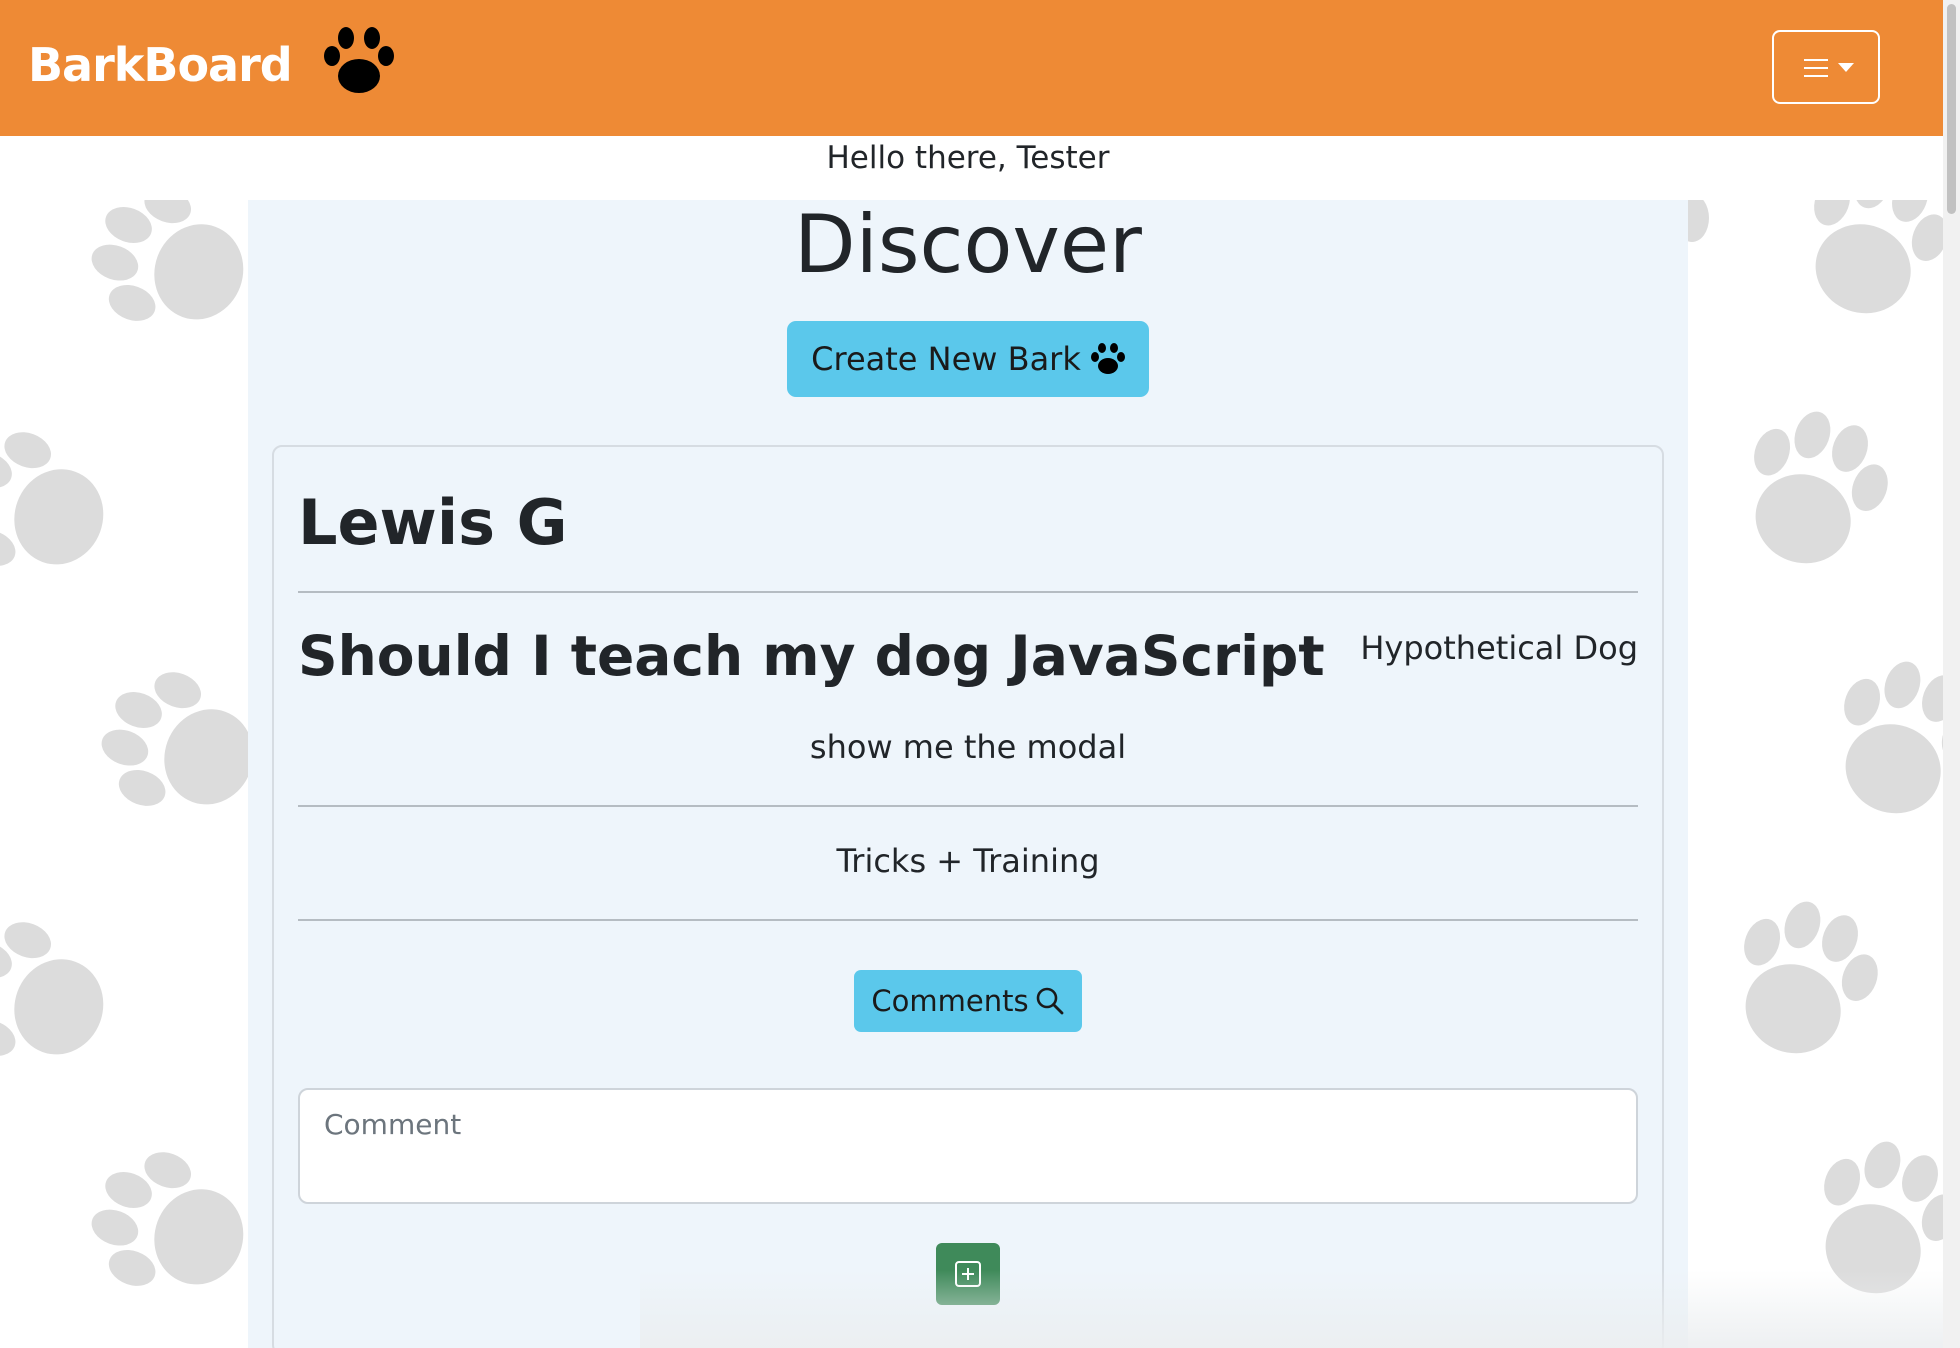 The width and height of the screenshot is (1960, 1348). What do you see at coordinates (160, 65) in the screenshot?
I see `brand-logo: BarkBoard` at bounding box center [160, 65].